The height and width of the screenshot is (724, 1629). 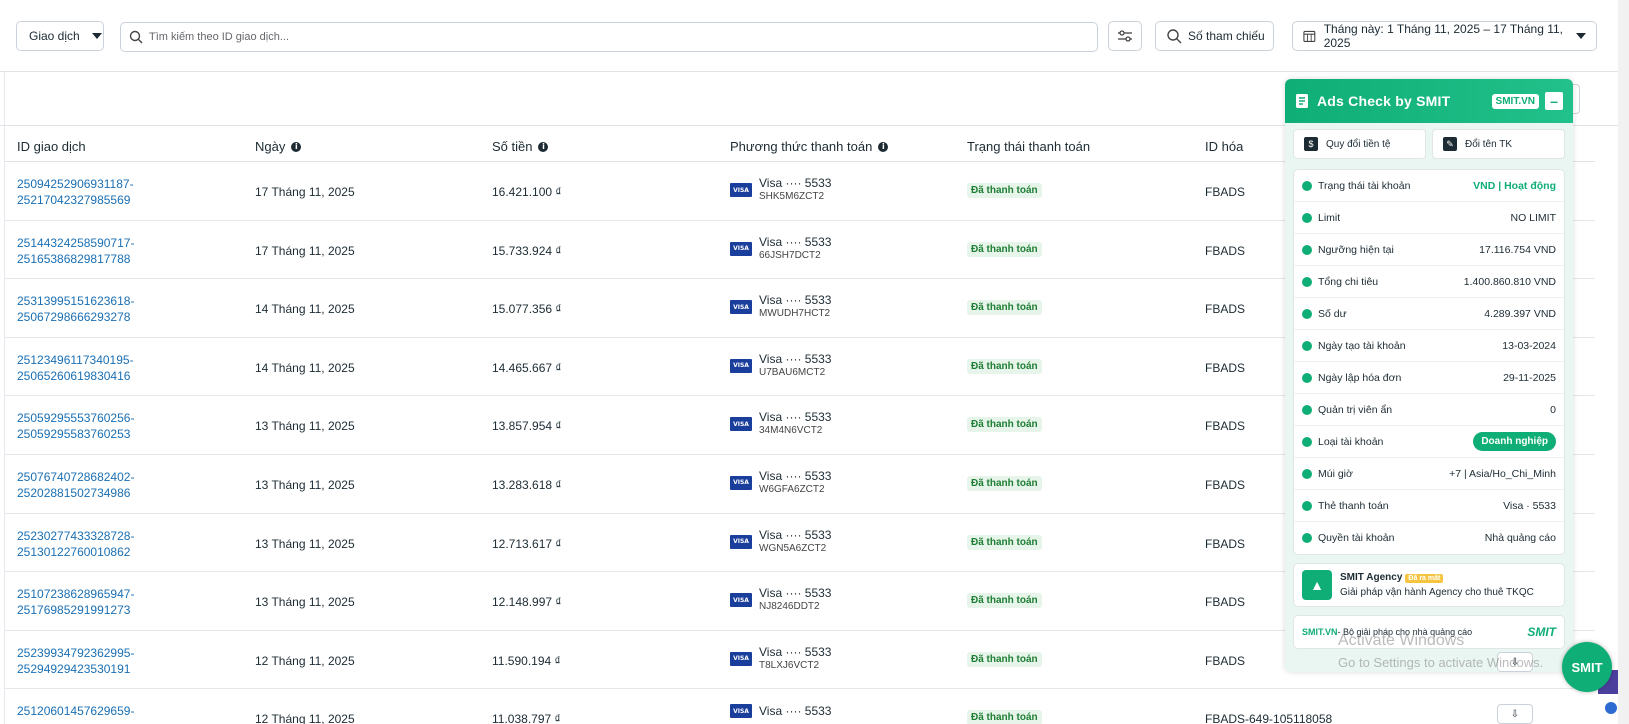 I want to click on agency-badge: Đã ra mắt, so click(x=1424, y=578).